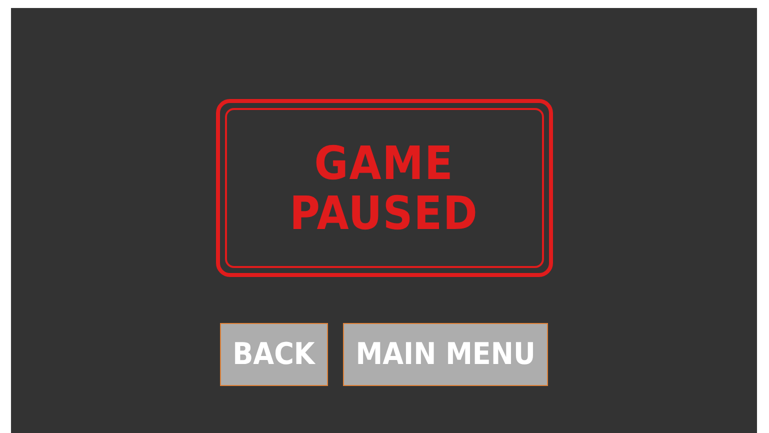  I want to click on paused-title: PAUSED, so click(384, 213).